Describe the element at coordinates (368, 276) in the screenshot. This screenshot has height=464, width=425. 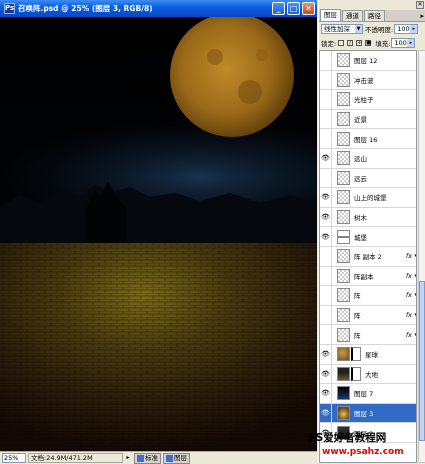
I see `layer-row: 阵副本 fx ▾` at that location.